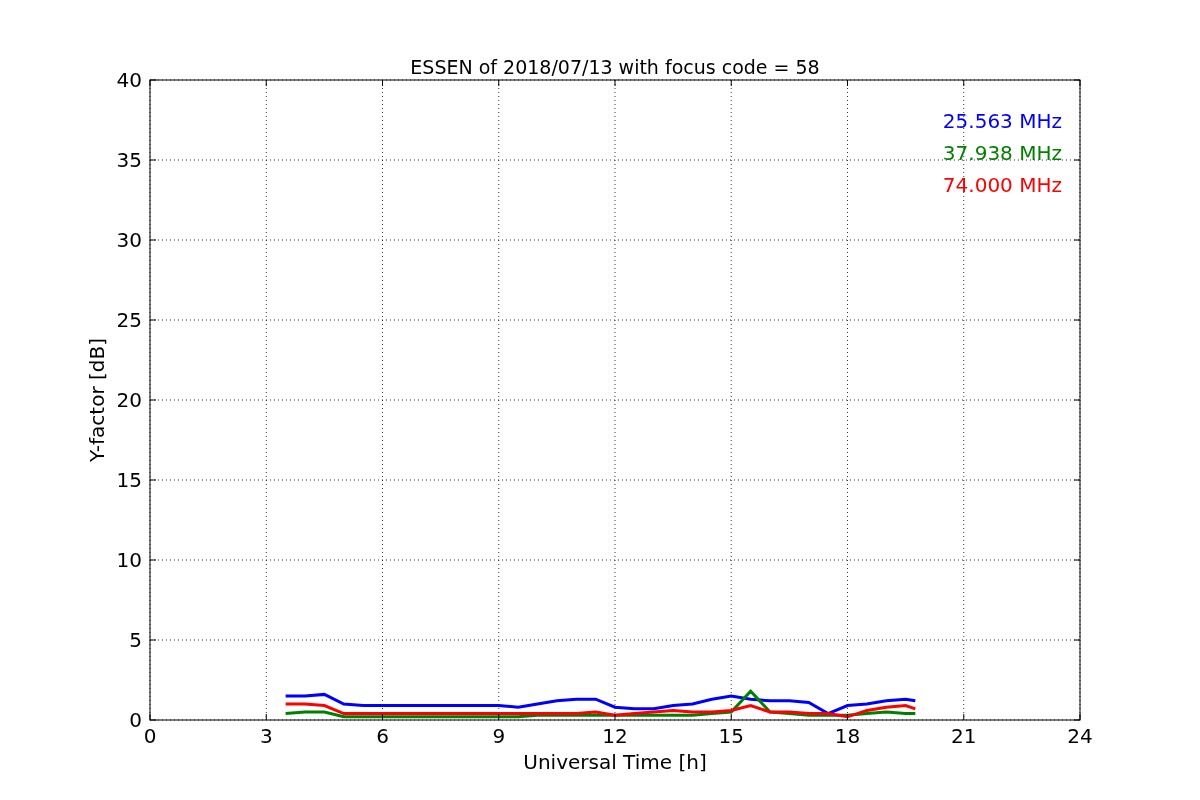 The image size is (1200, 800). I want to click on x-tick-label: 0, so click(150, 736).